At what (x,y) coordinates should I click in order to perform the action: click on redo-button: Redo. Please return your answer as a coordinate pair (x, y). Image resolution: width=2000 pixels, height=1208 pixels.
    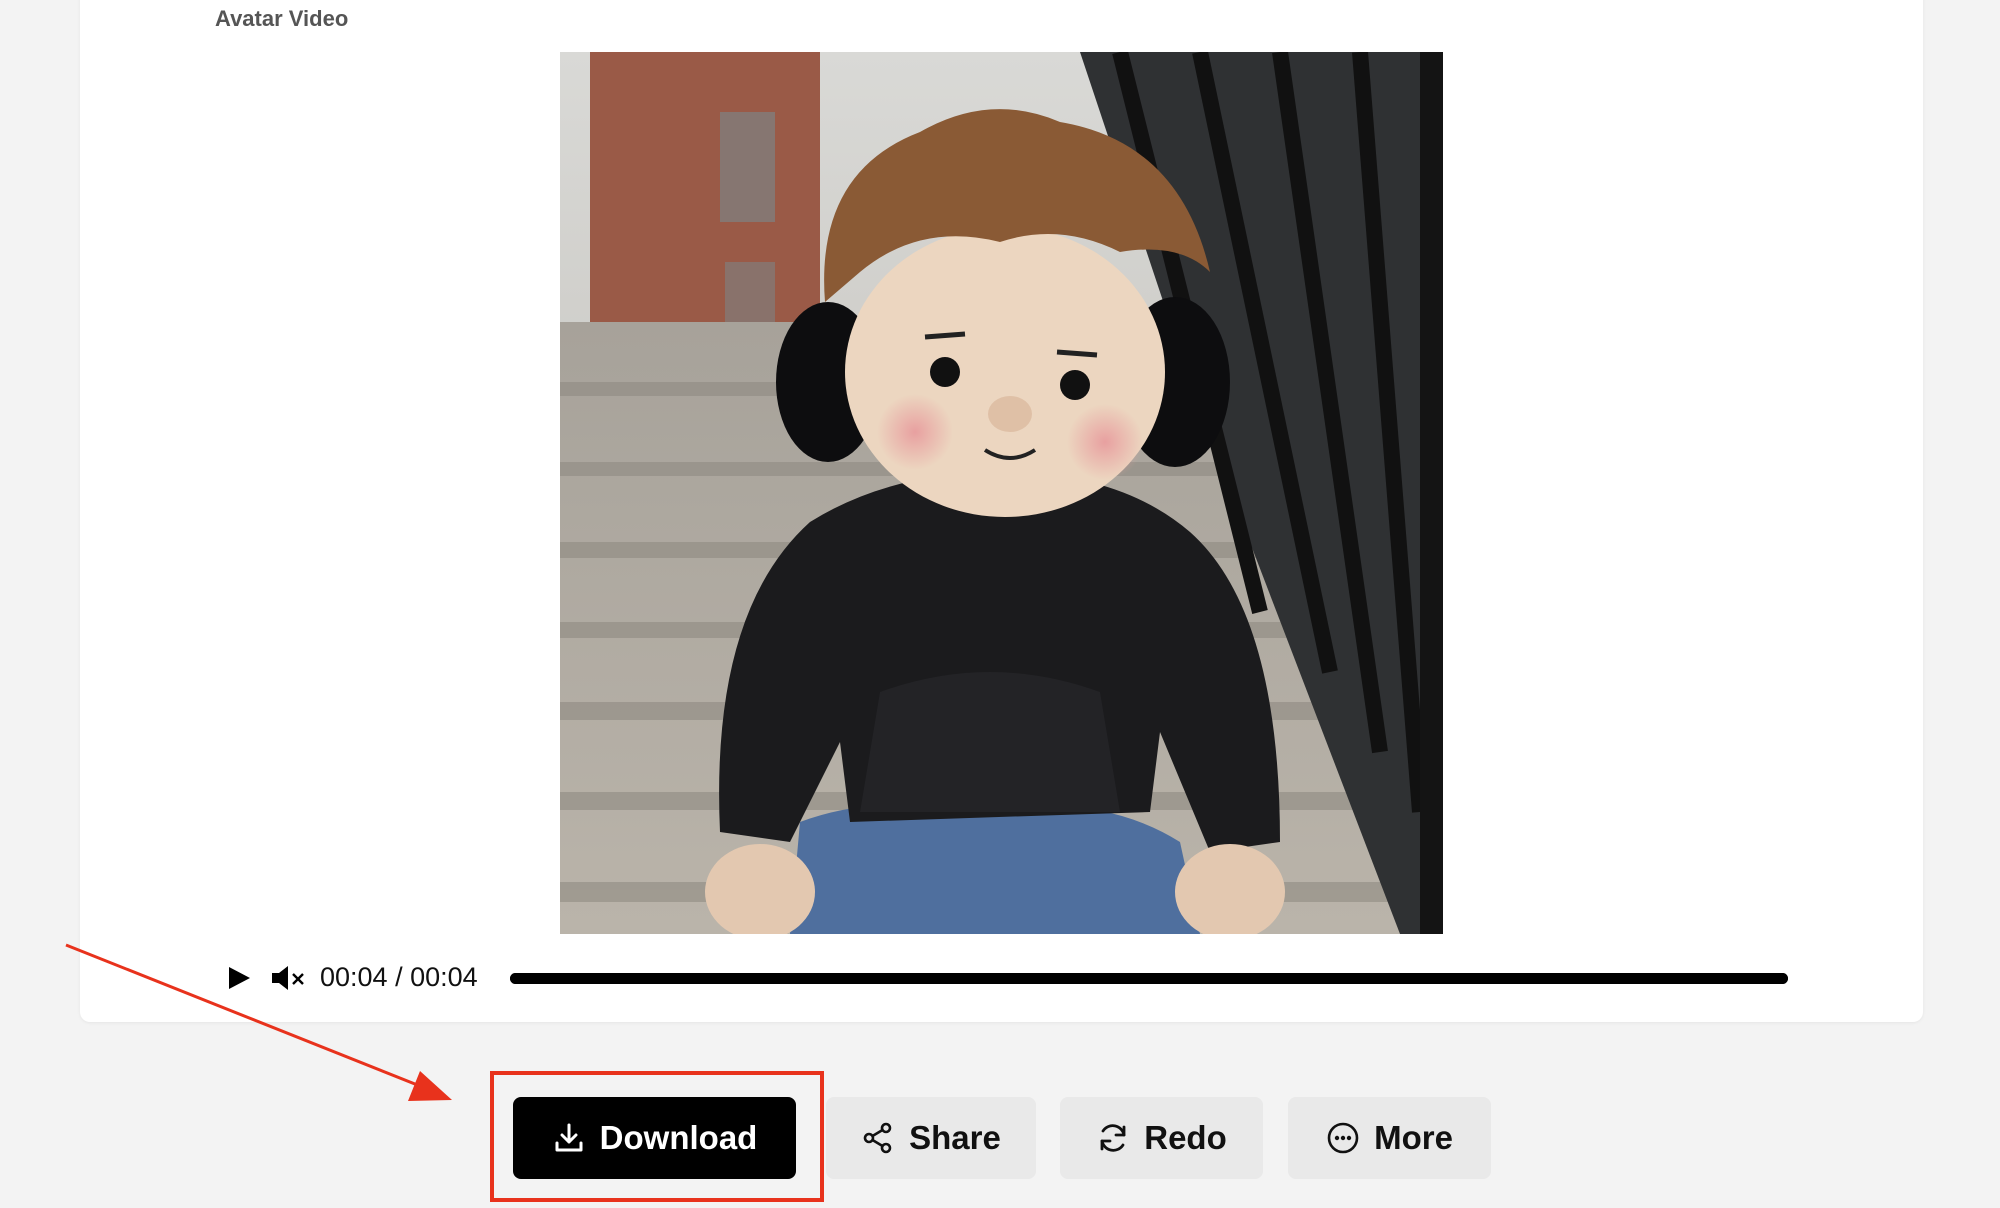
    Looking at the image, I should click on (1161, 1138).